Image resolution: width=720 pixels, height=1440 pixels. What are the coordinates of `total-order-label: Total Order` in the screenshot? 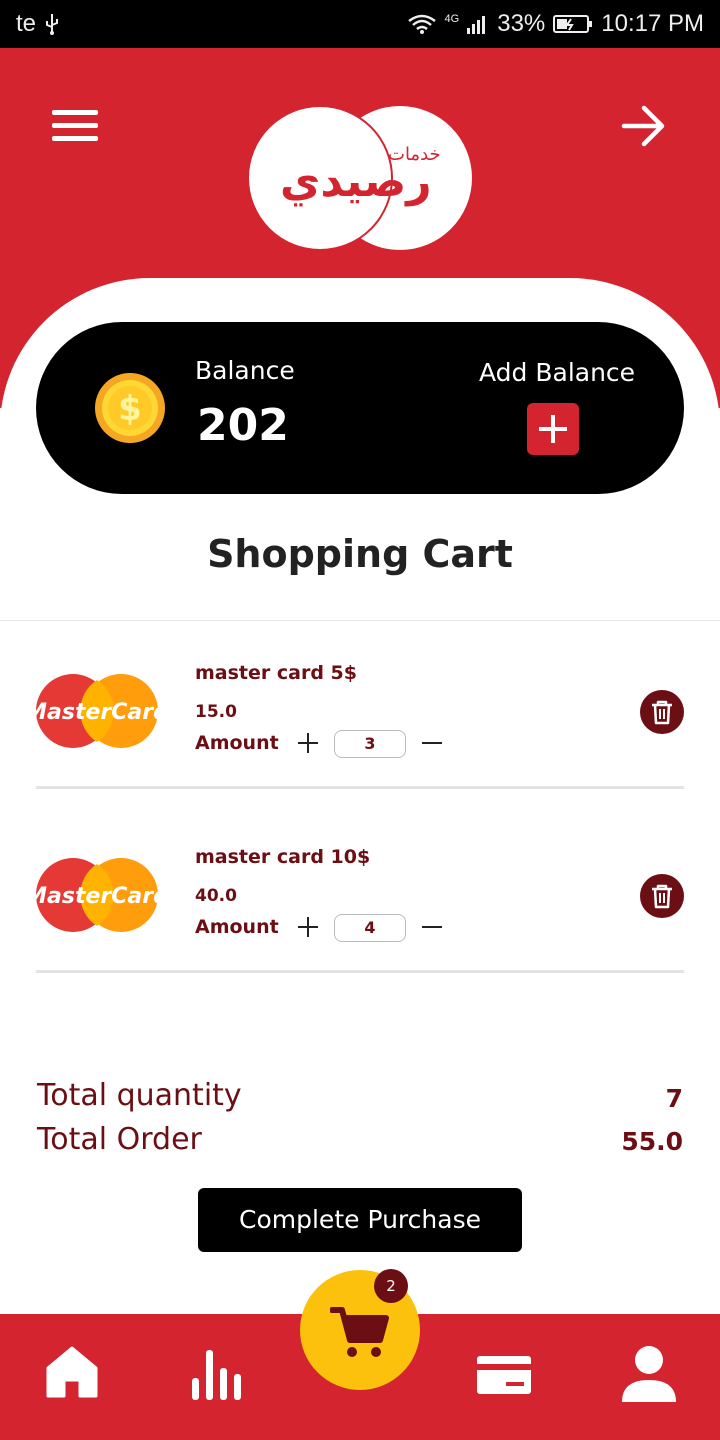 It's located at (119, 1139).